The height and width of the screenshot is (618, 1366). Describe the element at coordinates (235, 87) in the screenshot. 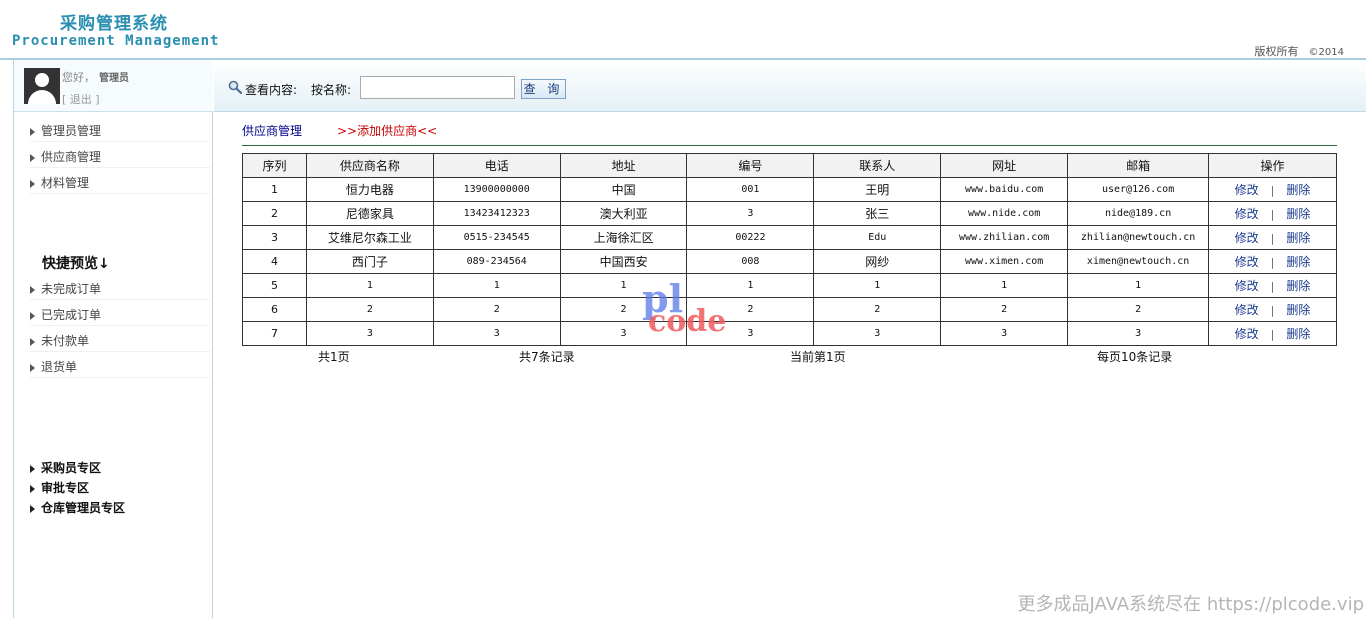

I see `magnifier-icon` at that location.